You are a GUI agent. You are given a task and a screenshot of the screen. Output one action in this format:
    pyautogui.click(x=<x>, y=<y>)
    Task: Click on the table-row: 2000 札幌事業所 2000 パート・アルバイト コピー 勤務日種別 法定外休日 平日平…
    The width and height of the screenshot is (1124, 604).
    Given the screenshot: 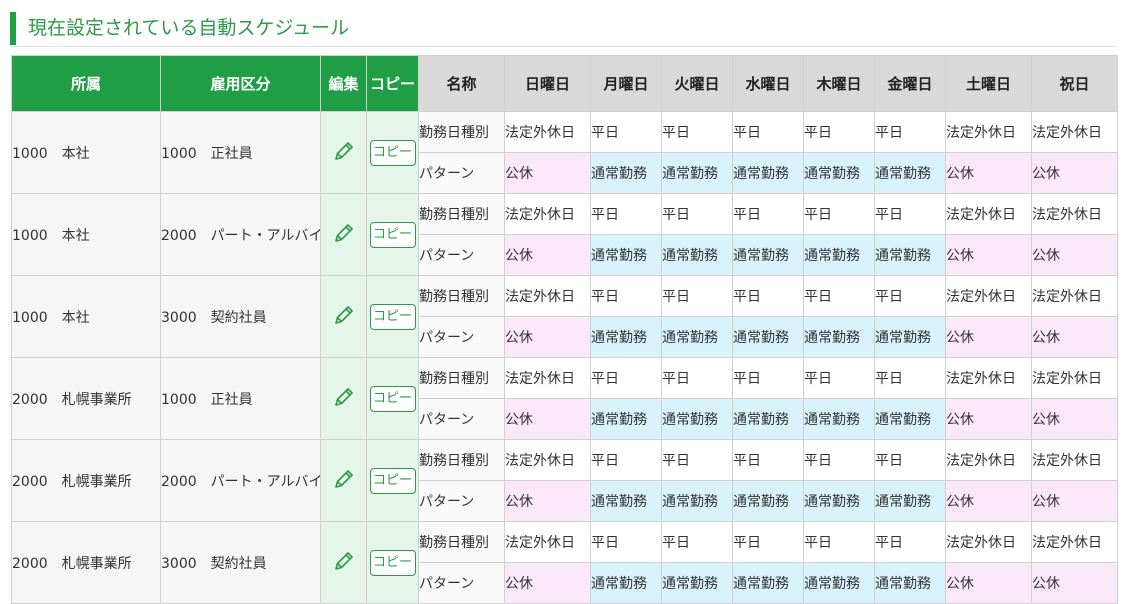 What is the action you would take?
    pyautogui.click(x=564, y=480)
    